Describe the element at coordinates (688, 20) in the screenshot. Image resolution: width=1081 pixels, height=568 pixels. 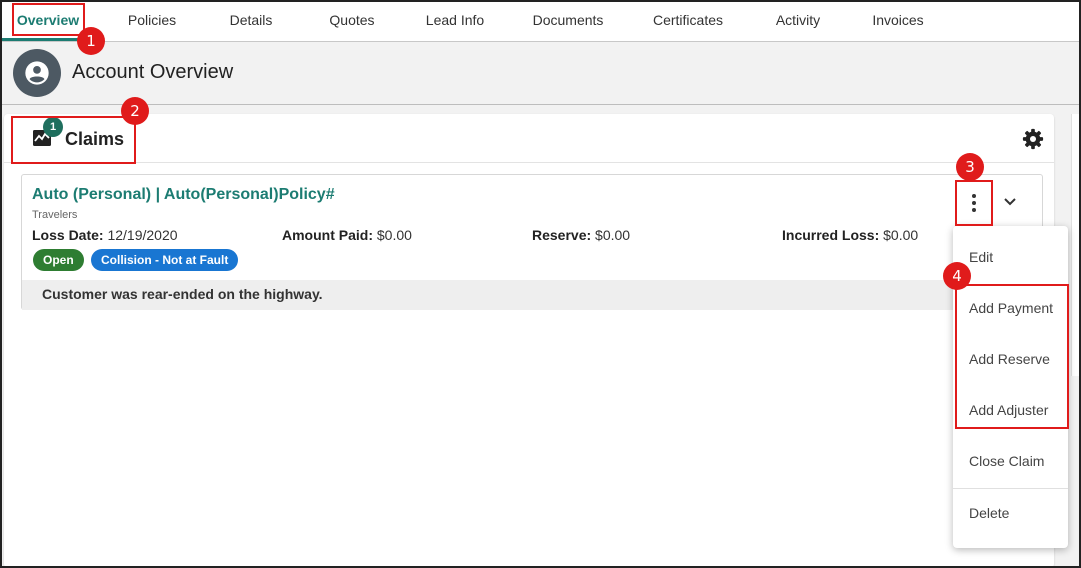
I see `tab-certificates: Certificates` at that location.